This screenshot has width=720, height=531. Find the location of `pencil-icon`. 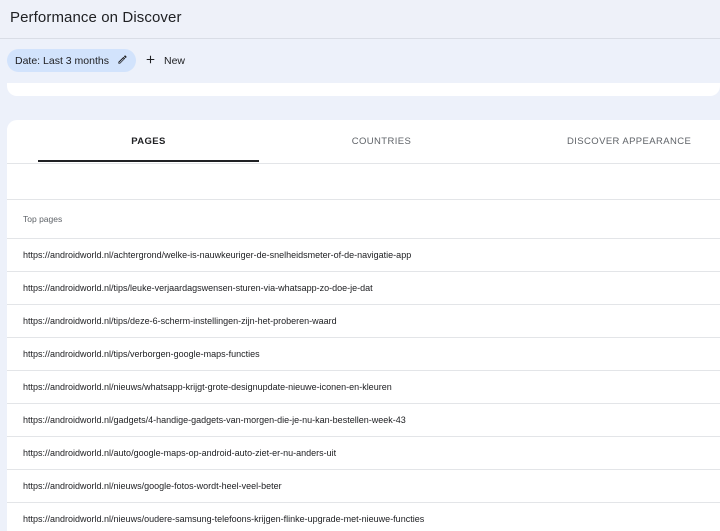

pencil-icon is located at coordinates (122, 61).